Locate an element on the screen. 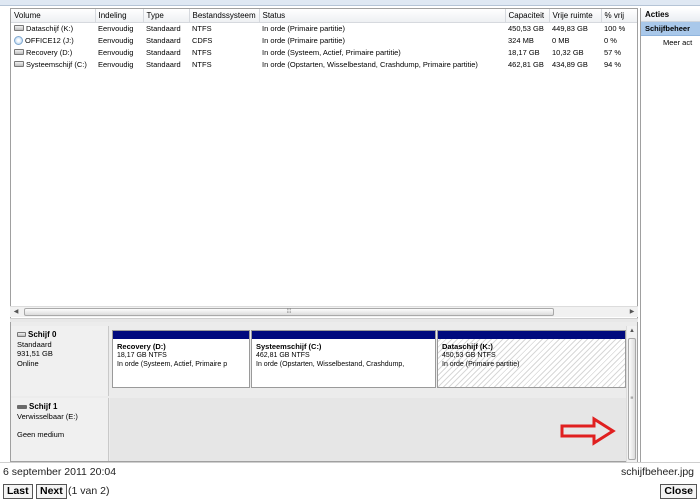  cell-capacity: 462,81 GB is located at coordinates (526, 64).